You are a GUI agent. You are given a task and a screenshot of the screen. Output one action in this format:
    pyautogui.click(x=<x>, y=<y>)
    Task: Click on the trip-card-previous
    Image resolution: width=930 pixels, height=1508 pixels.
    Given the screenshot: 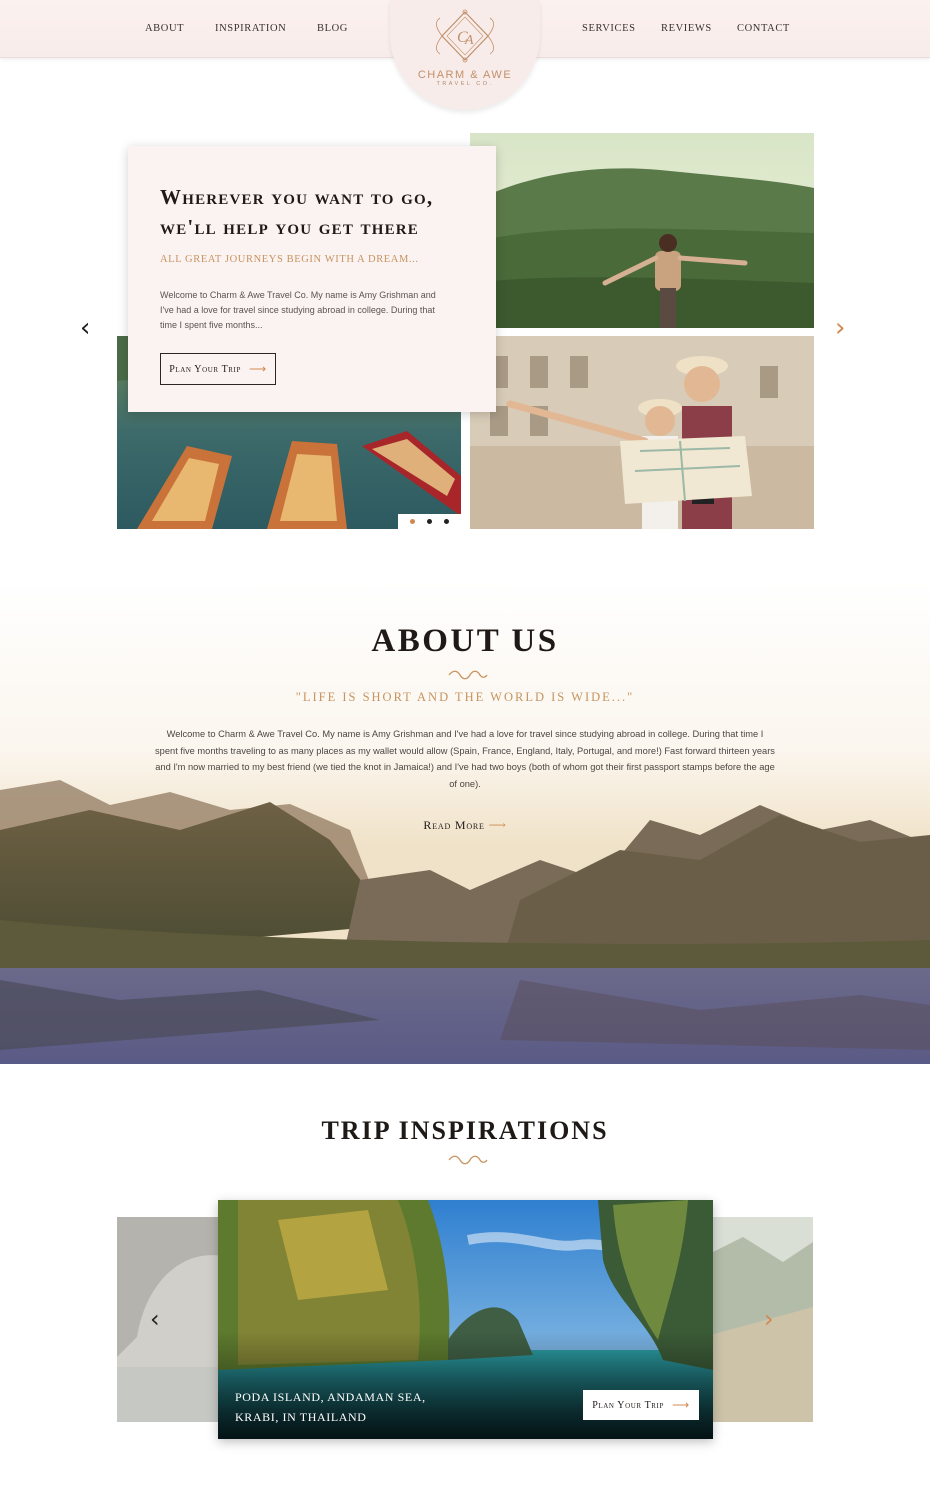 What is the action you would take?
    pyautogui.click(x=172, y=1319)
    